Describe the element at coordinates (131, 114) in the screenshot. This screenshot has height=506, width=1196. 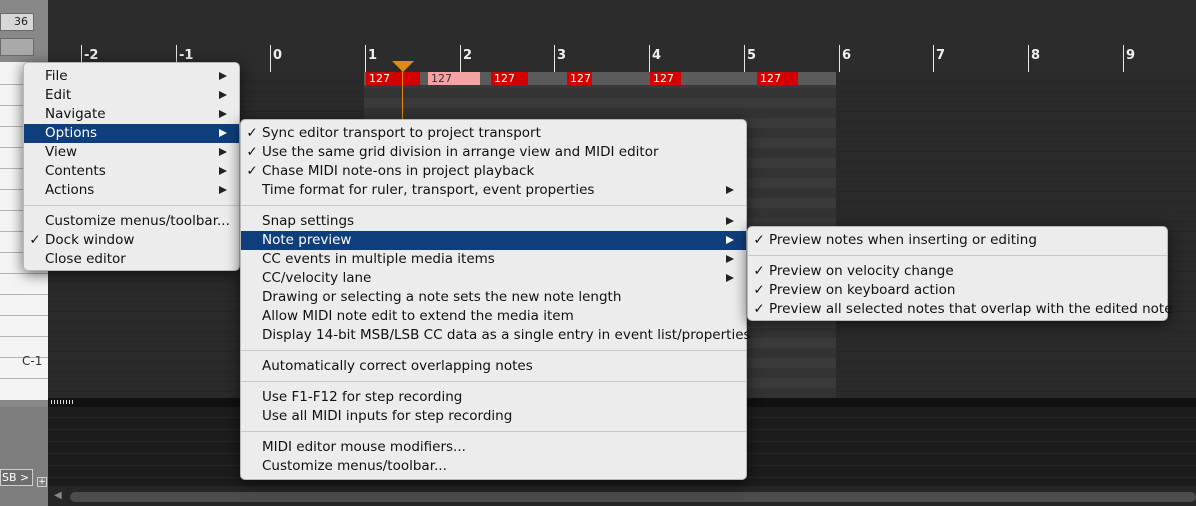
I see `menu-item-navigate: Navigate` at that location.